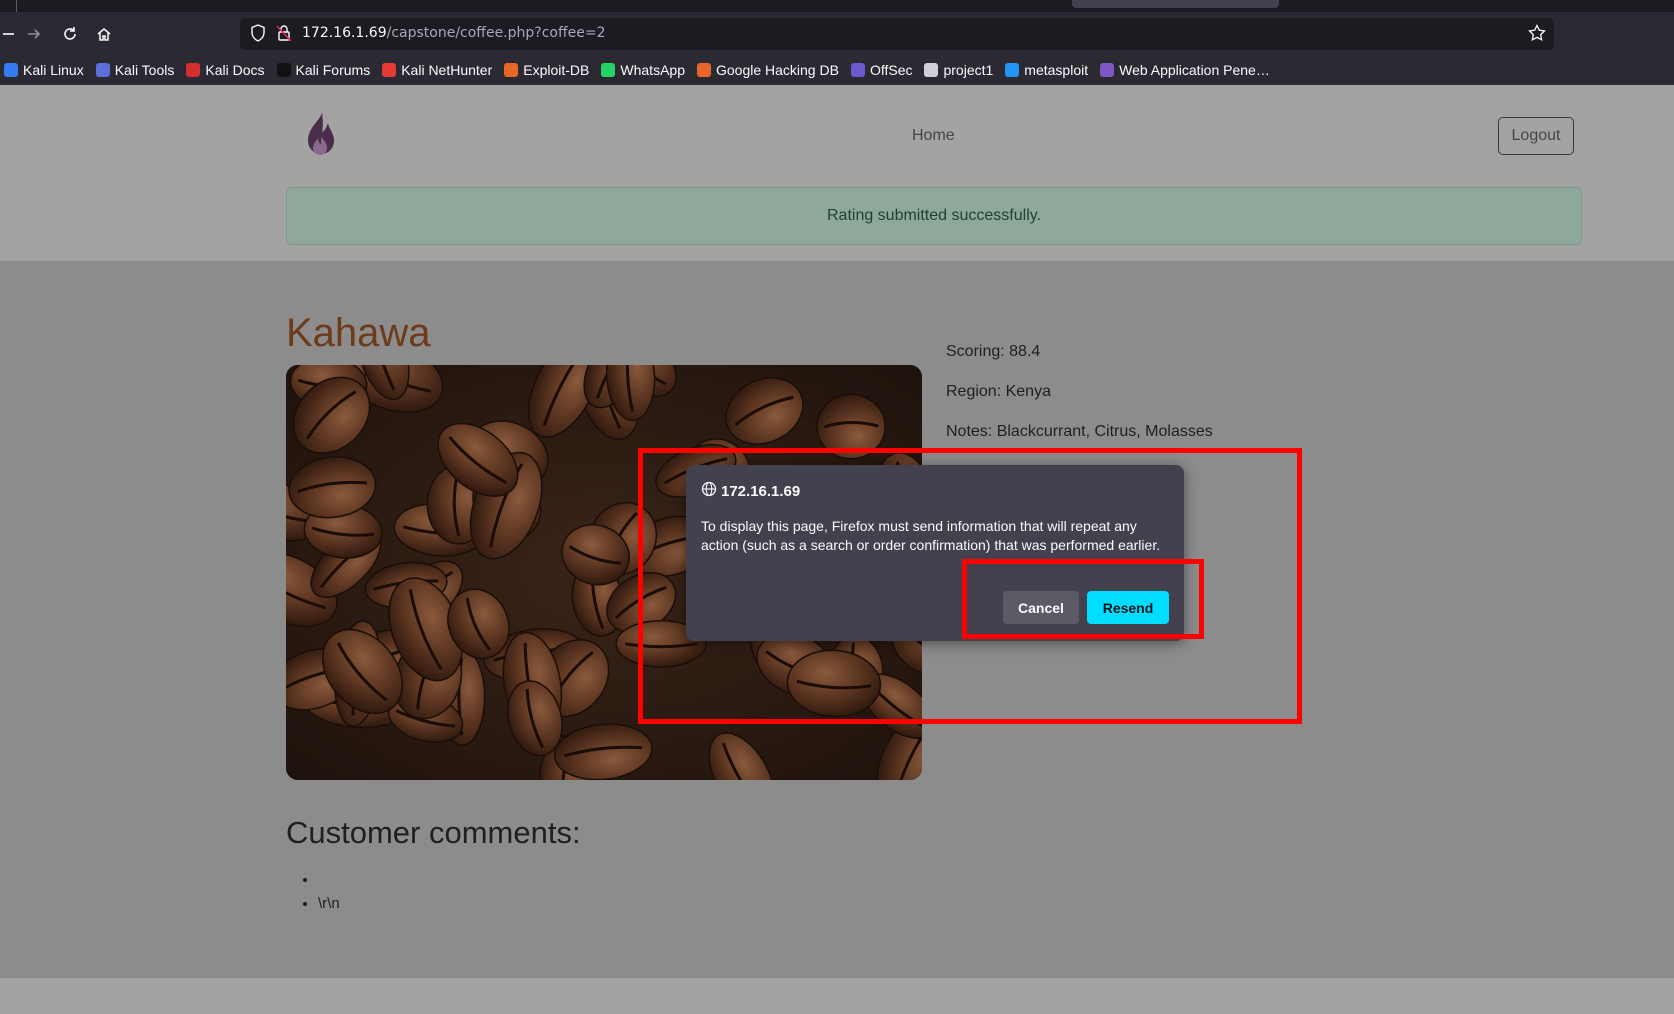 This screenshot has height=1014, width=1674. I want to click on bookmark-item: Google Hacking DB, so click(767, 70).